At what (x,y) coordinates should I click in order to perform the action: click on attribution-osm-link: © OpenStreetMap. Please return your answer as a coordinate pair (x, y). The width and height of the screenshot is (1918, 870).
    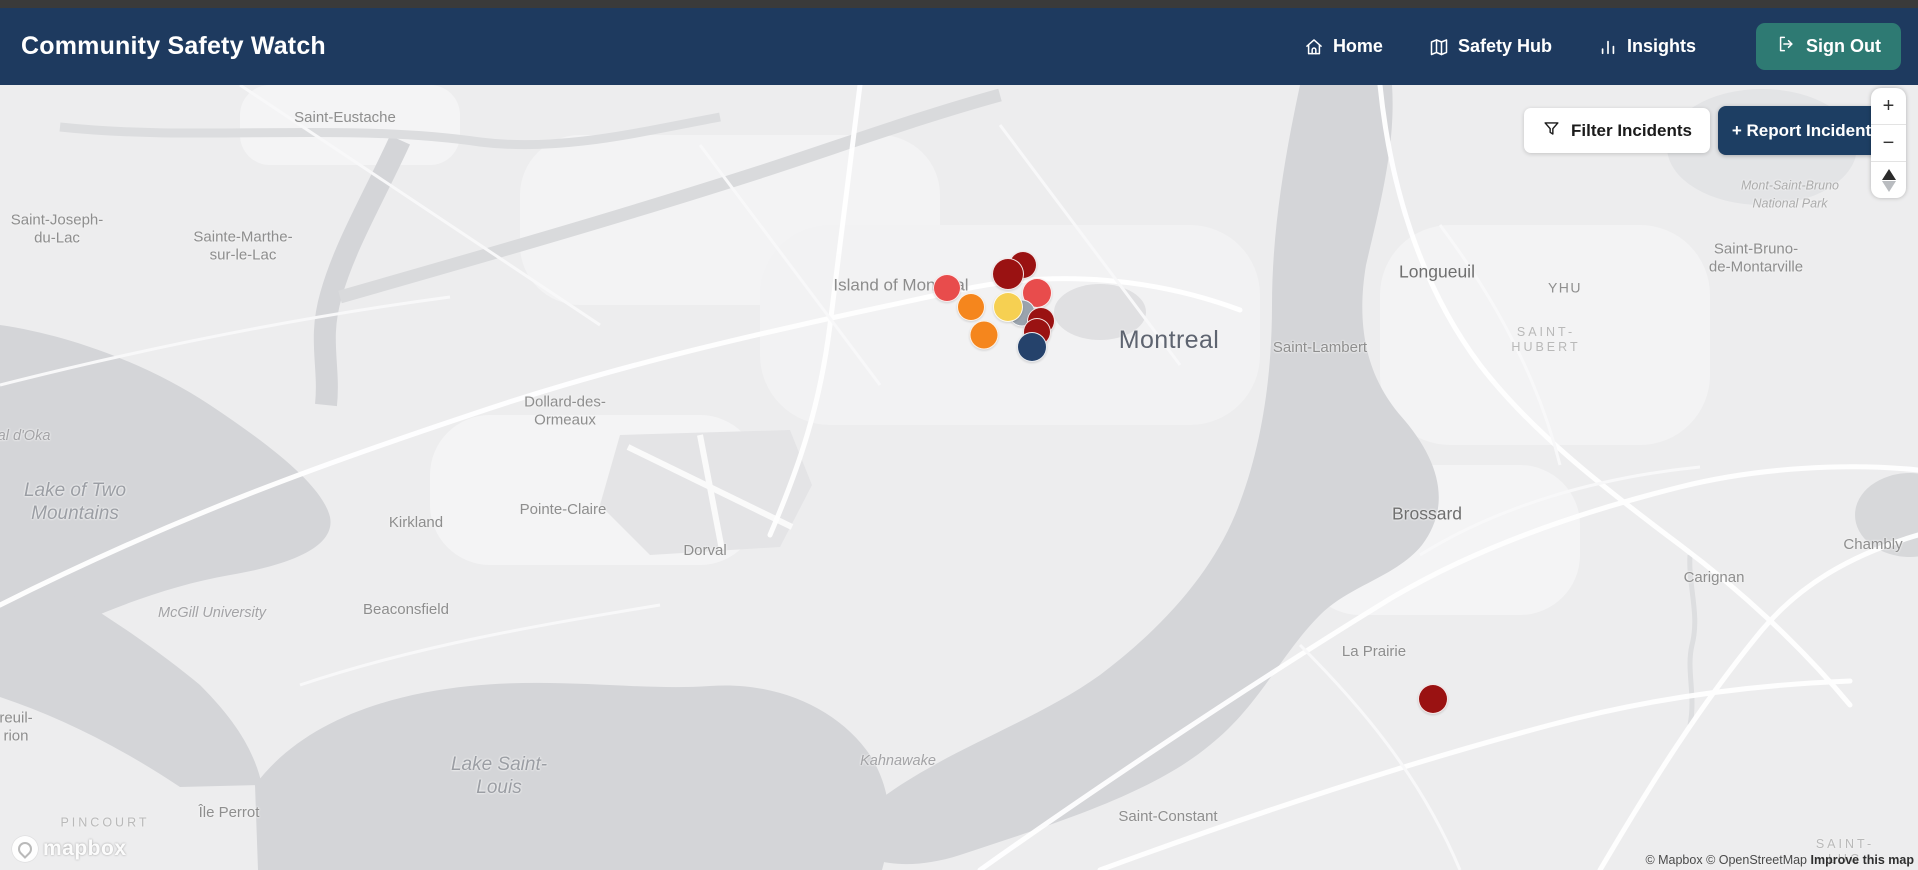
    Looking at the image, I should click on (1756, 860).